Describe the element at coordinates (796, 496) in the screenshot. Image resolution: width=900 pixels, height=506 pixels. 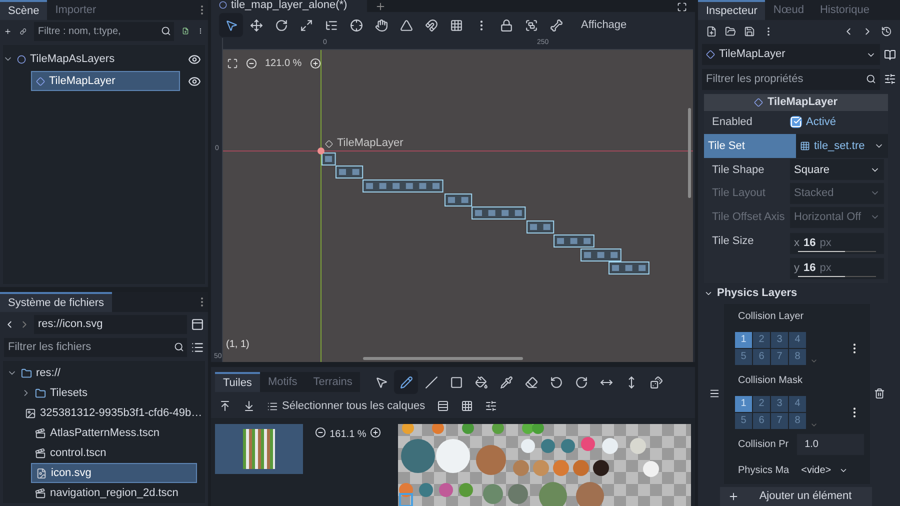
I see `add-element-button: Ajouter un élément` at that location.